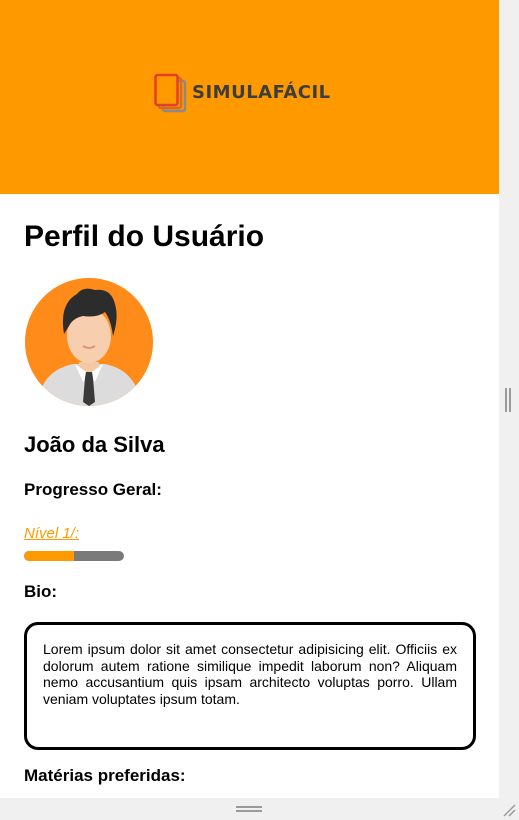  I want to click on progress-bar-fill, so click(49, 556).